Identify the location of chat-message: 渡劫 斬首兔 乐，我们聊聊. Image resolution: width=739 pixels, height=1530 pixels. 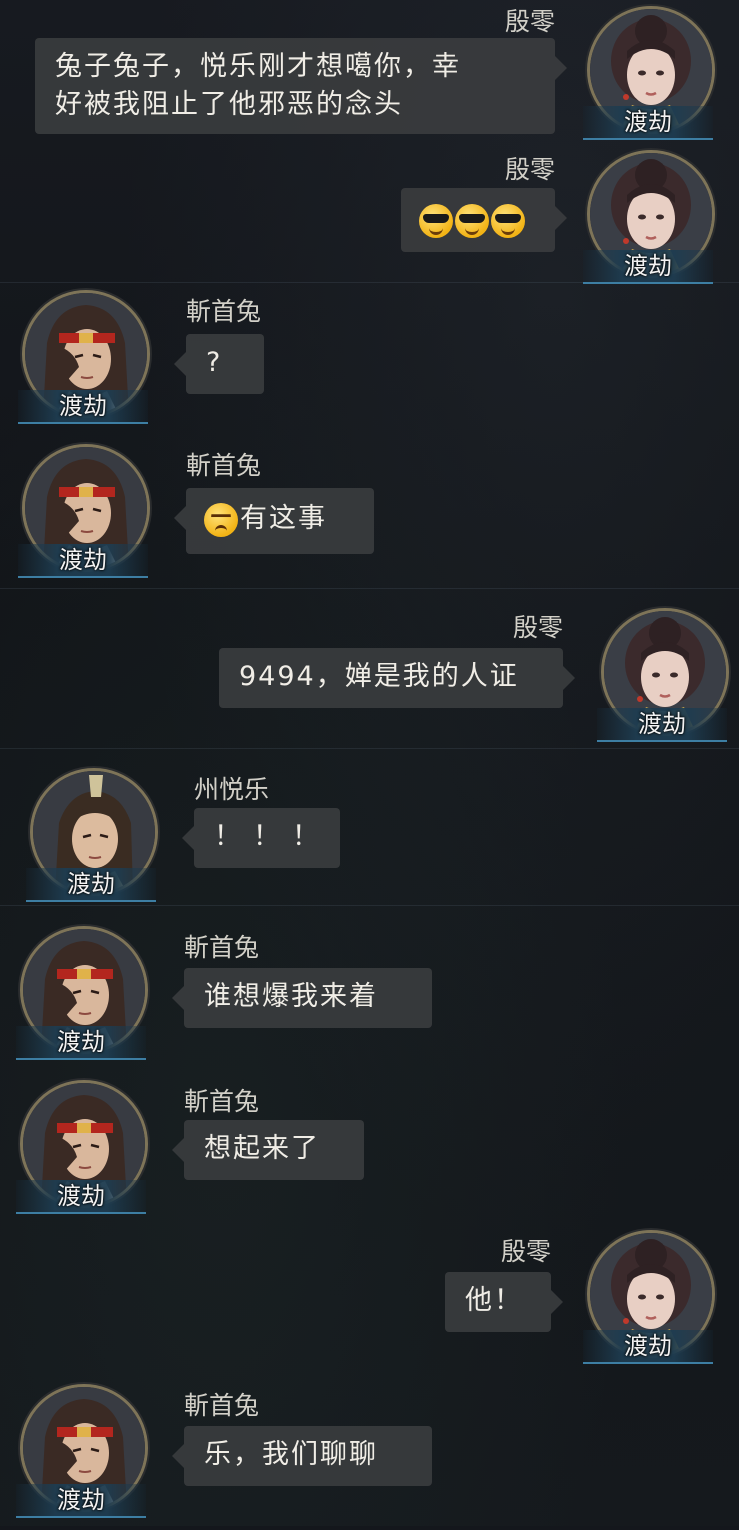
(369, 1455).